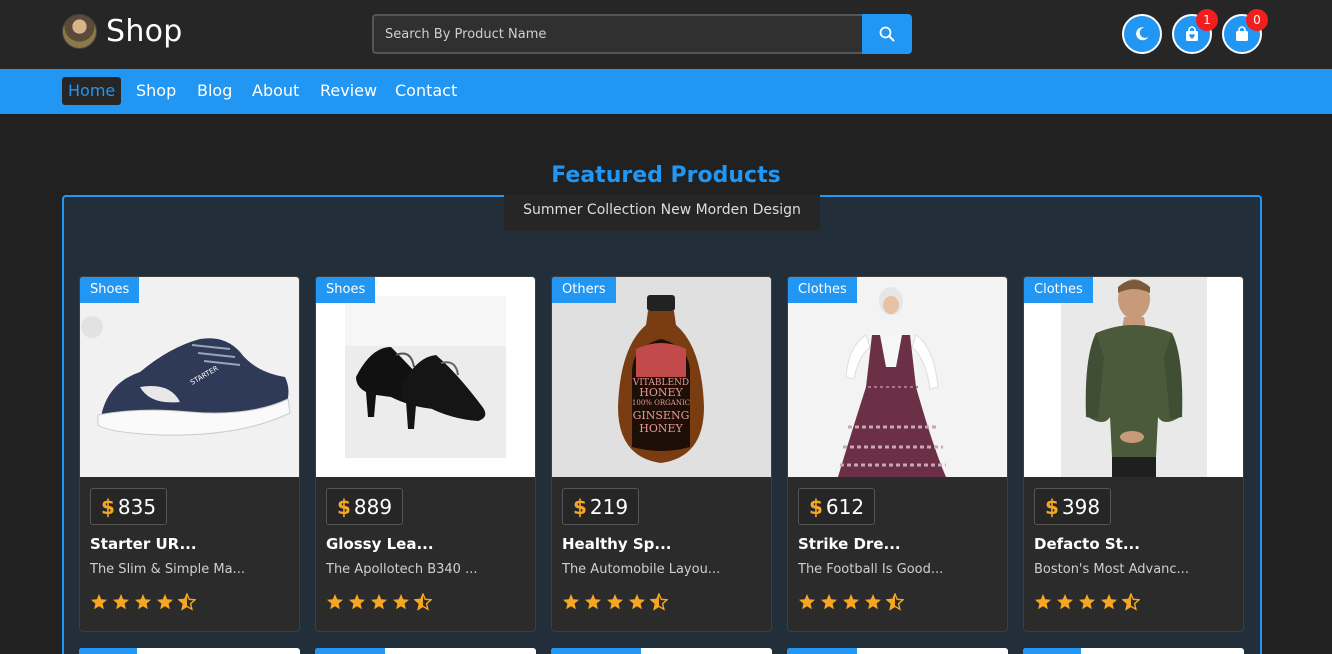 This screenshot has height=654, width=1332. I want to click on cart-button: 0, so click(1245, 31).